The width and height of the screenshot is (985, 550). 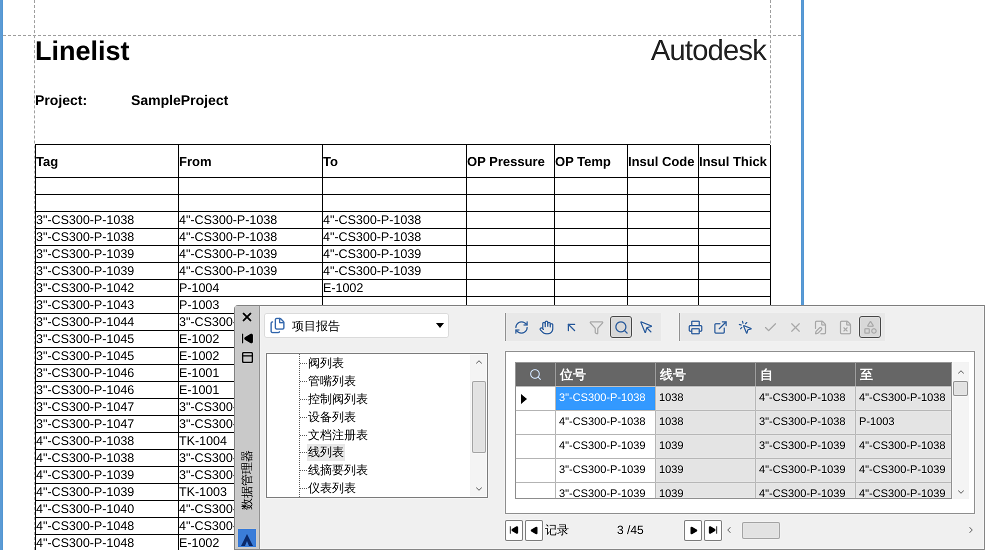 I want to click on table-cell: 3"-CS300-P-1039, so click(x=107, y=254).